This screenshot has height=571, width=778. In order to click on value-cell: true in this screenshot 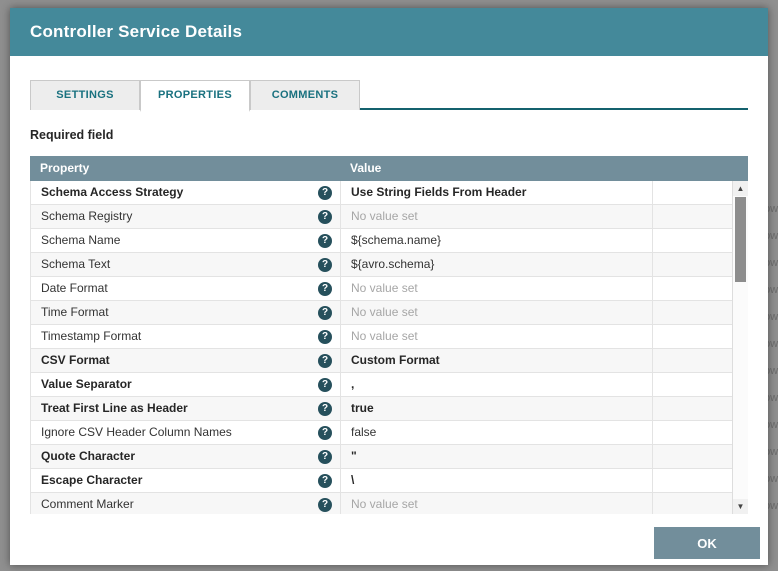, I will do `click(497, 409)`.